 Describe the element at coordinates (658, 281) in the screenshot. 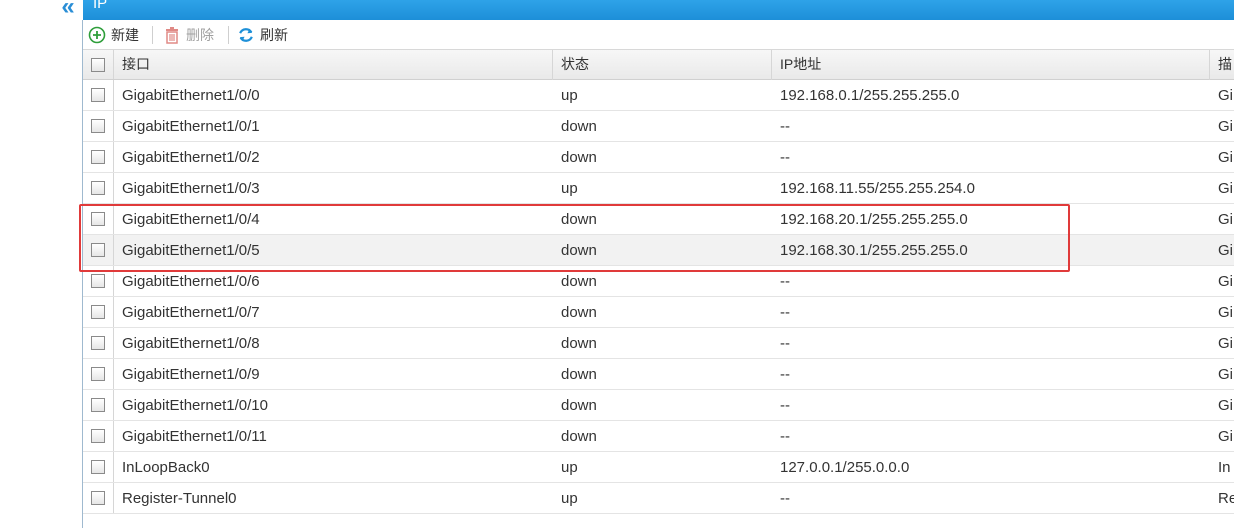

I see `table-row: GigabitEthernet1/0/6 down -- Gi` at that location.